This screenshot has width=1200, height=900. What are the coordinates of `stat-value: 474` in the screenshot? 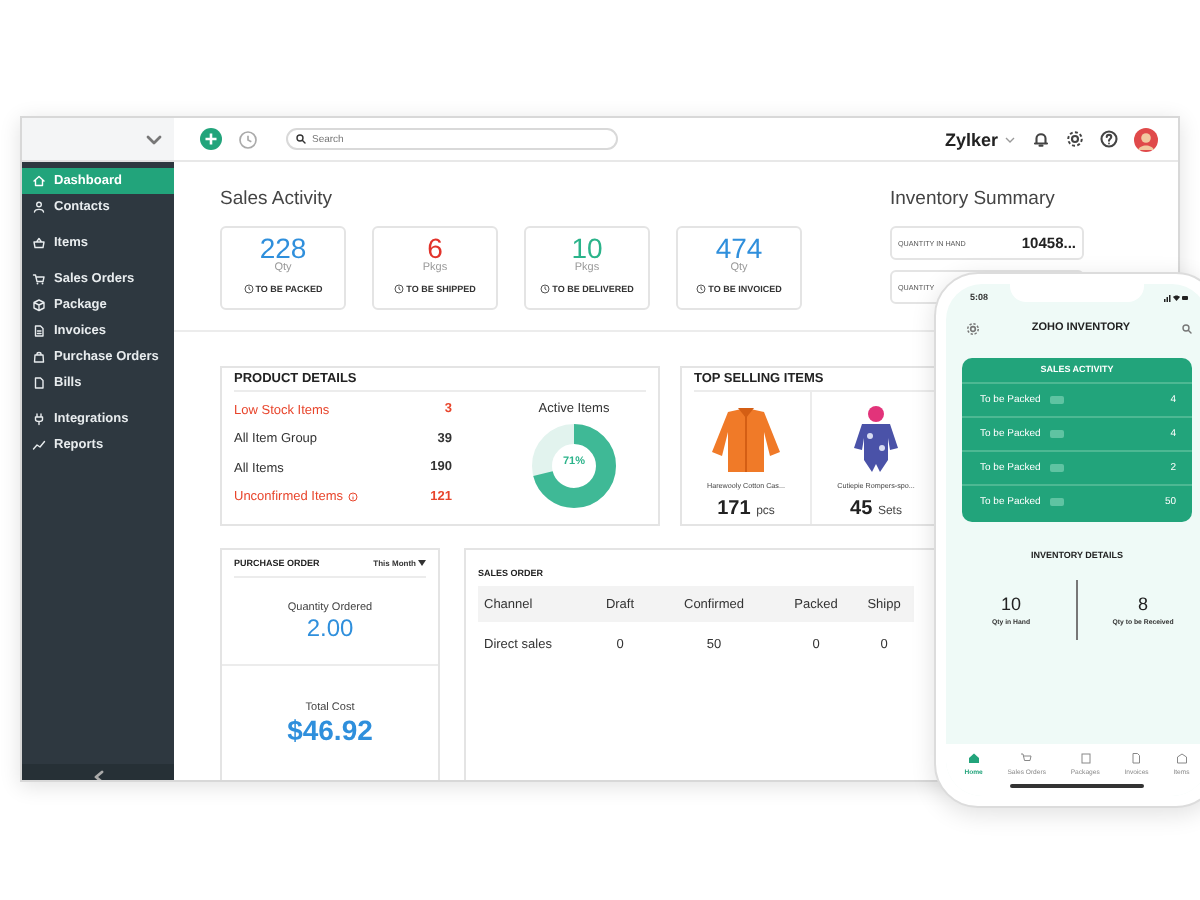 It's located at (739, 249).